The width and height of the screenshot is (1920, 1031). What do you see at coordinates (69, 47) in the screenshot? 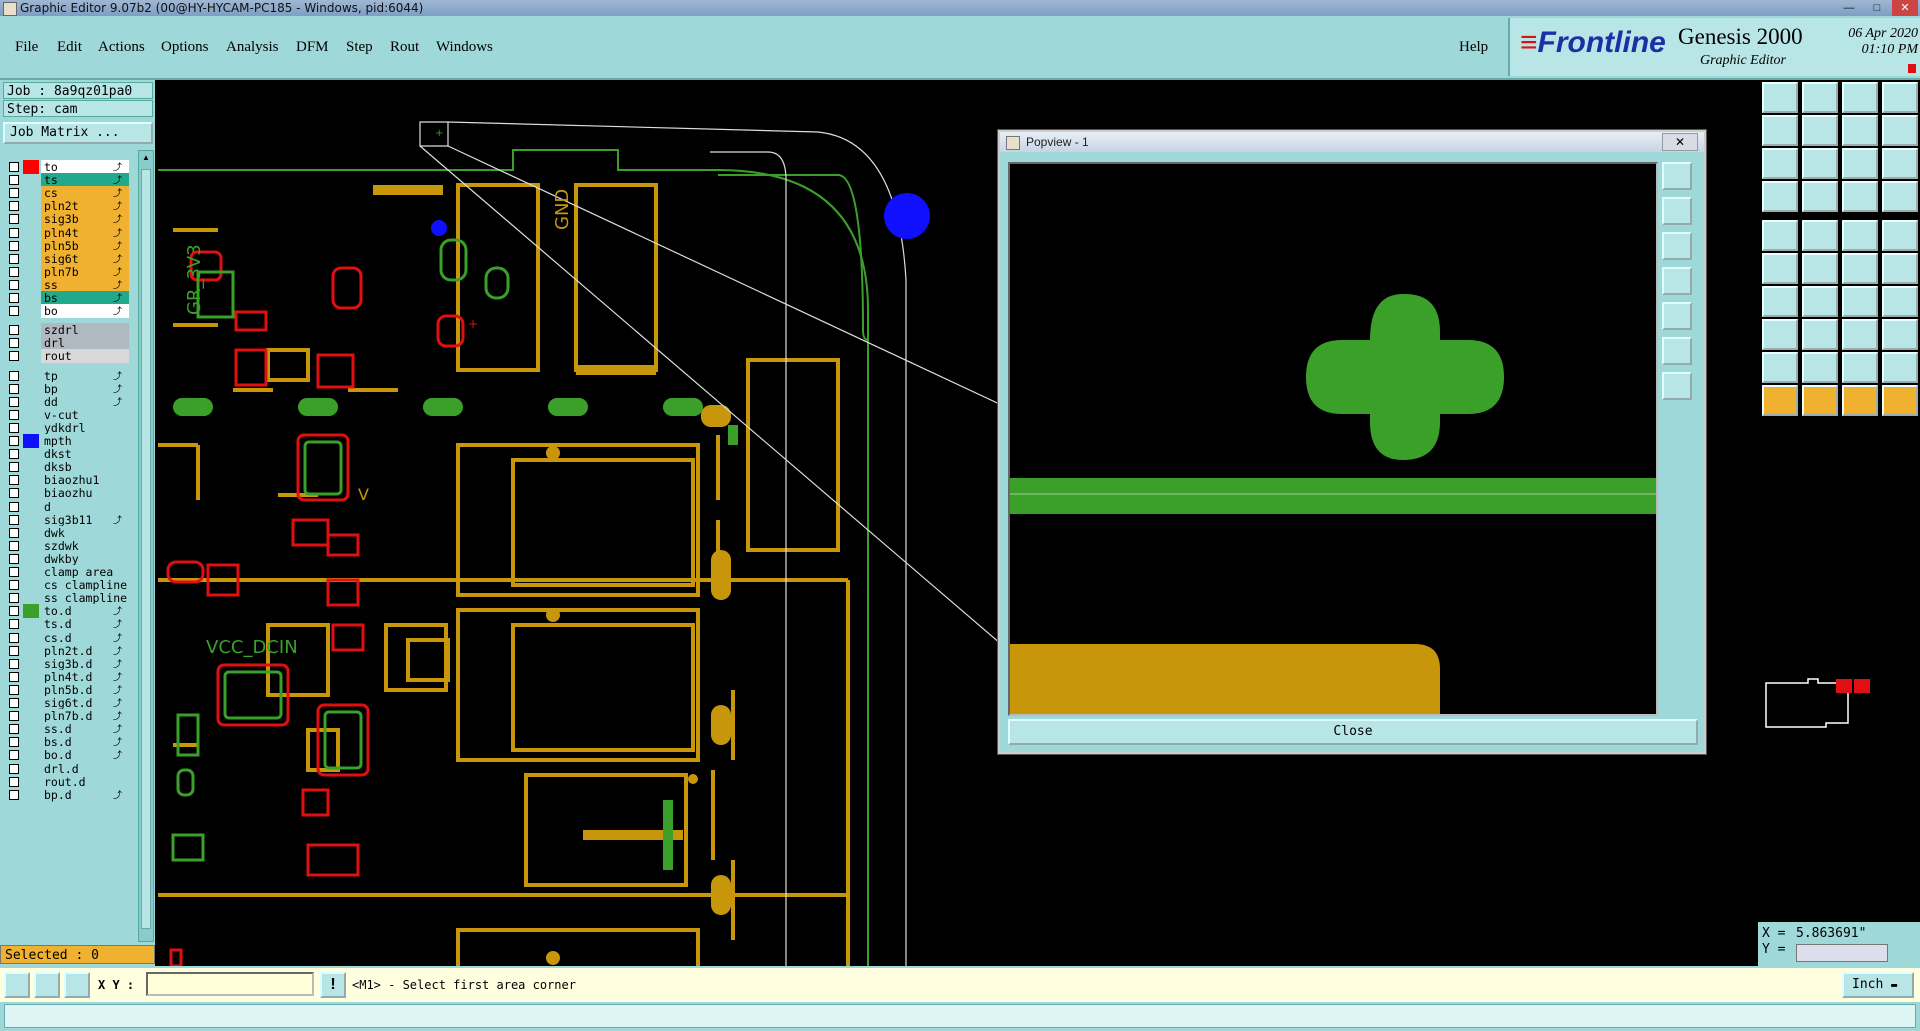
I see `menu-edit: Edit` at bounding box center [69, 47].